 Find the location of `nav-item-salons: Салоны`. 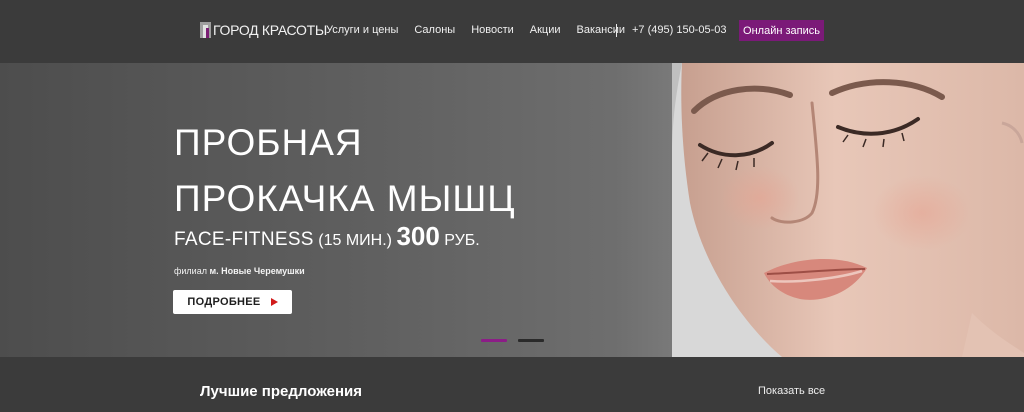

nav-item-salons: Салоны is located at coordinates (434, 30).